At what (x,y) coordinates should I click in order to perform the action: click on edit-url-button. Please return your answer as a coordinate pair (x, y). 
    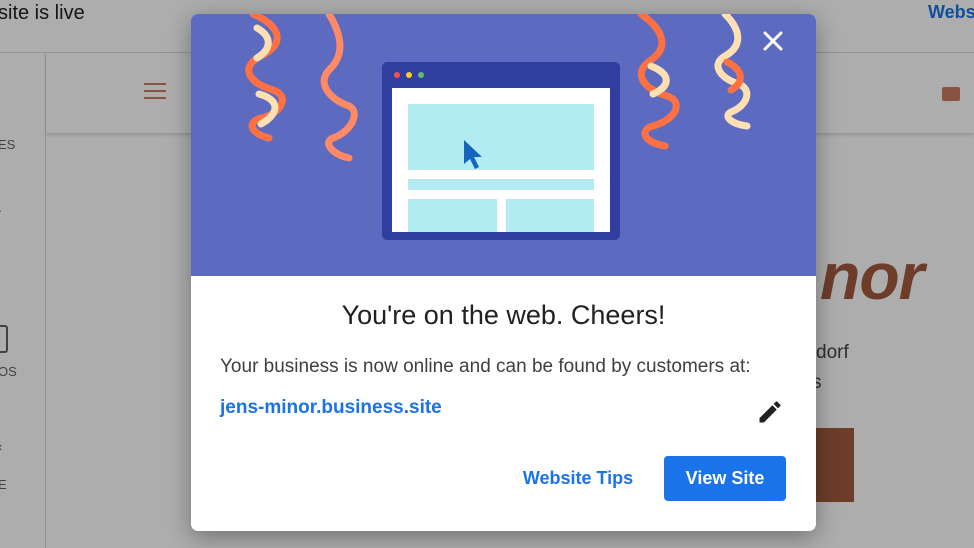
    Looking at the image, I should click on (770, 412).